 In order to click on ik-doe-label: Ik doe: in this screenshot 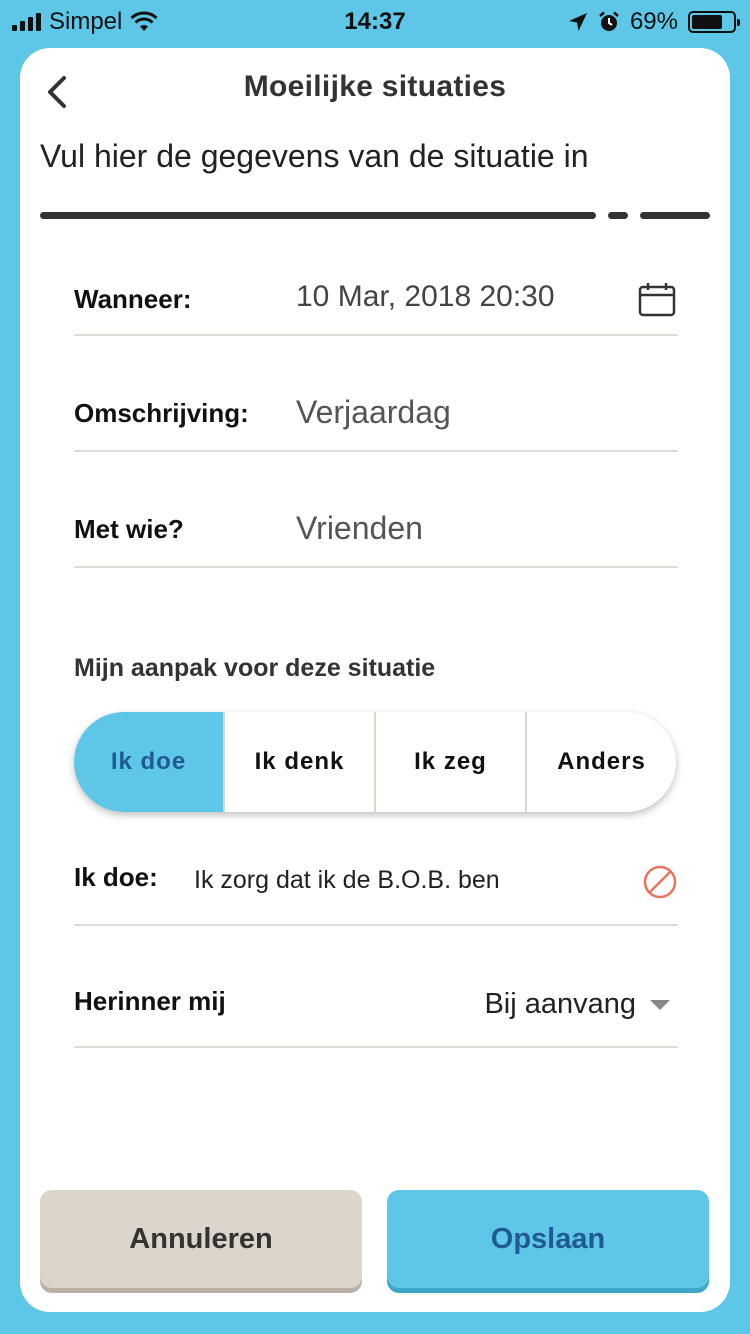, I will do `click(116, 877)`.